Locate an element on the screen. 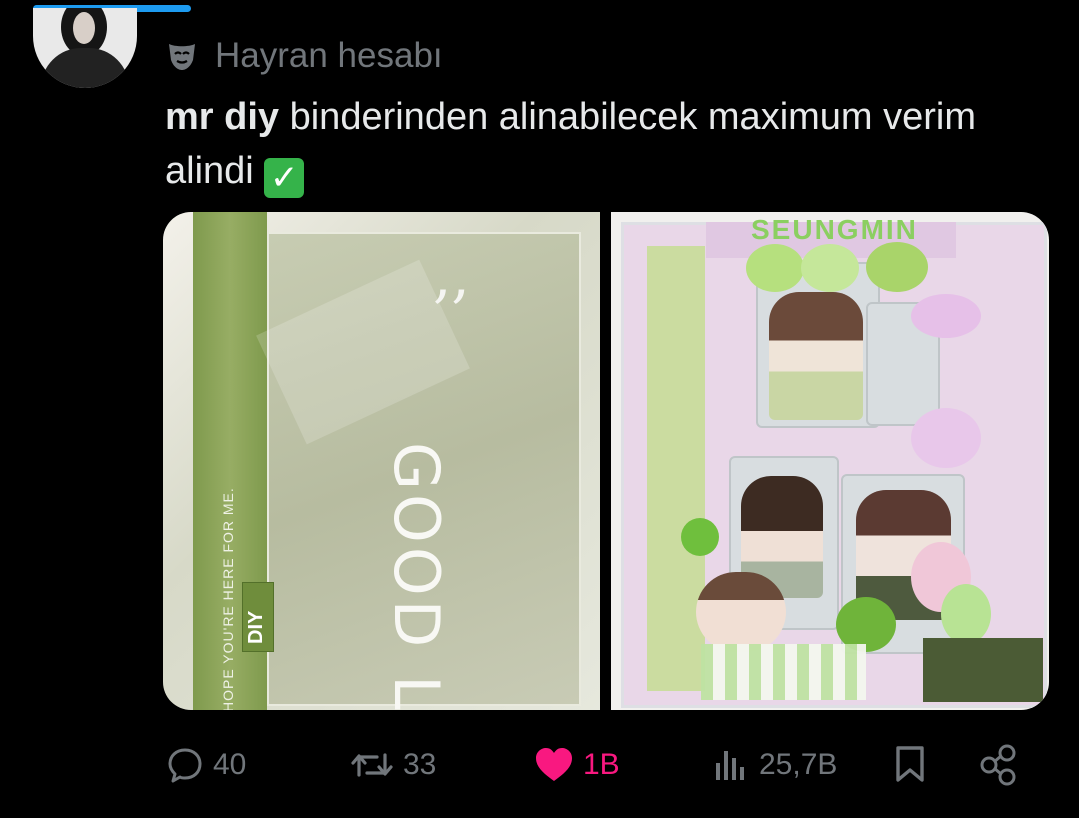 The width and height of the screenshot is (1079, 818). repost-icon is located at coordinates (372, 765).